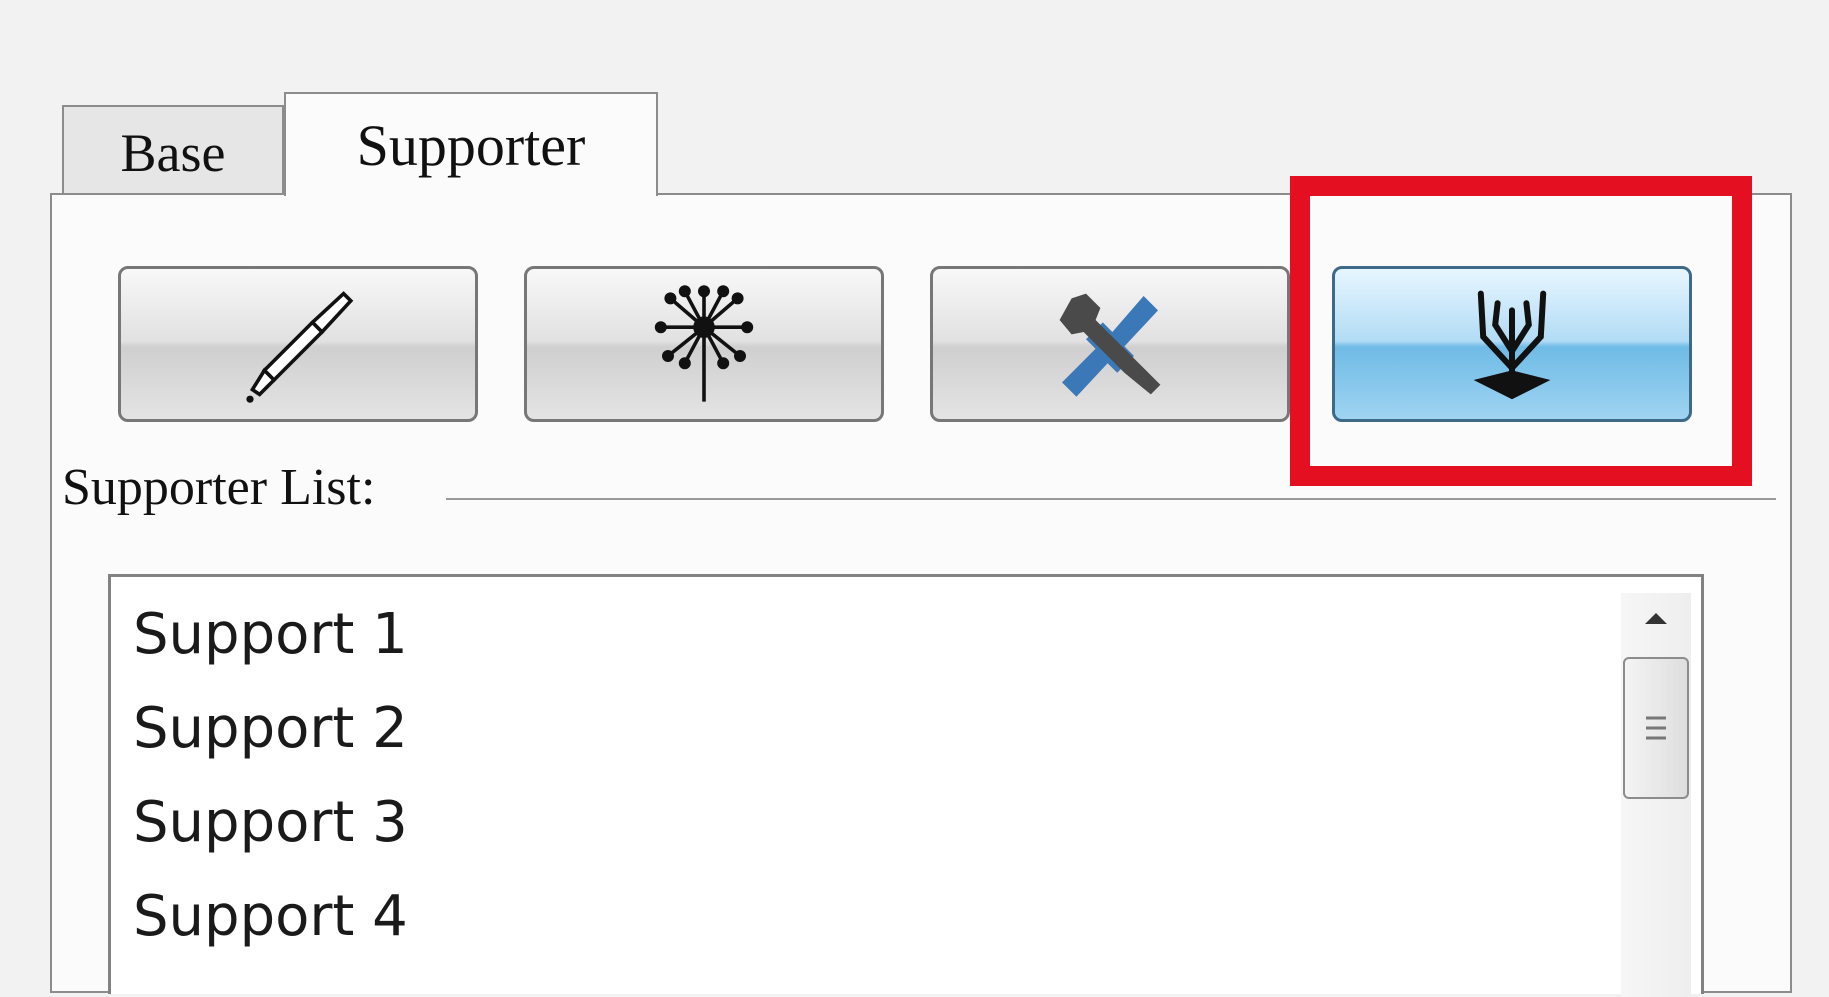 This screenshot has width=1829, height=997. I want to click on trident-support-icon, so click(1512, 345).